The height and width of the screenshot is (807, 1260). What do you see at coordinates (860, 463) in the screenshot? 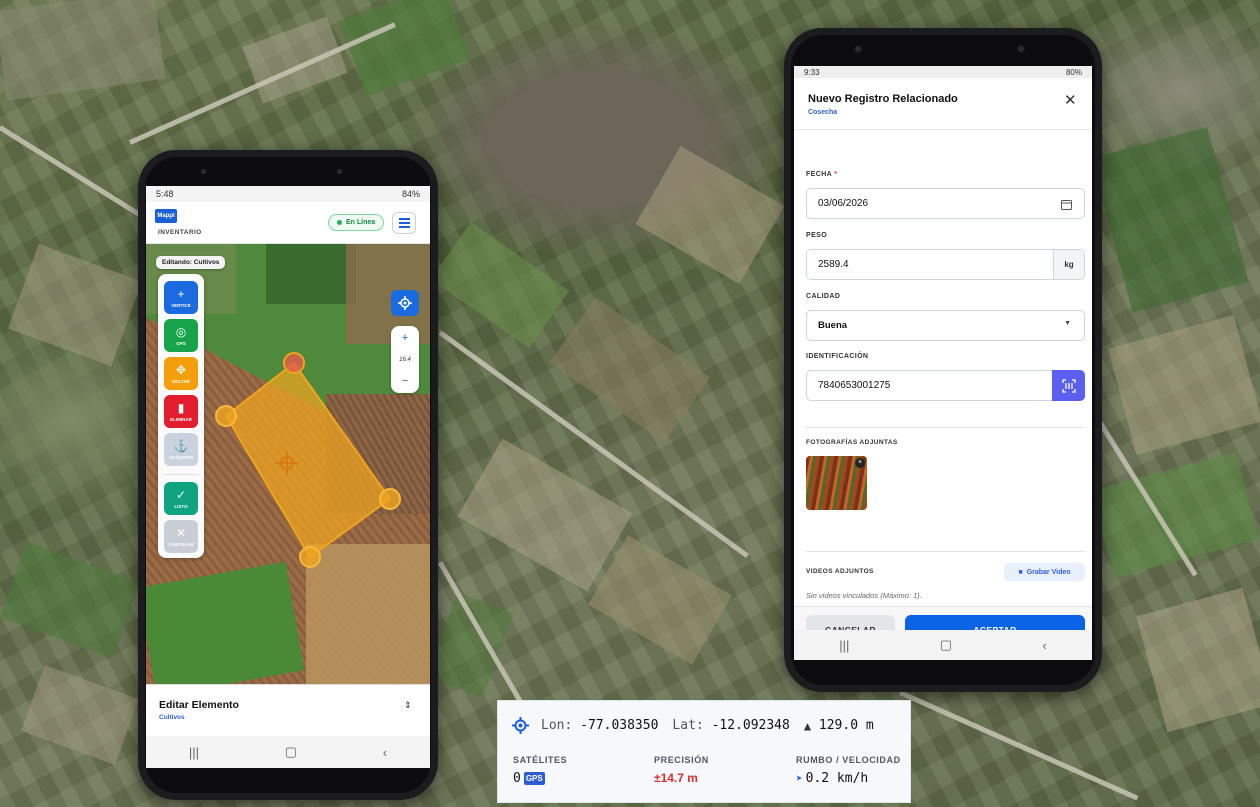
I see `remove-photo-icon: ×` at bounding box center [860, 463].